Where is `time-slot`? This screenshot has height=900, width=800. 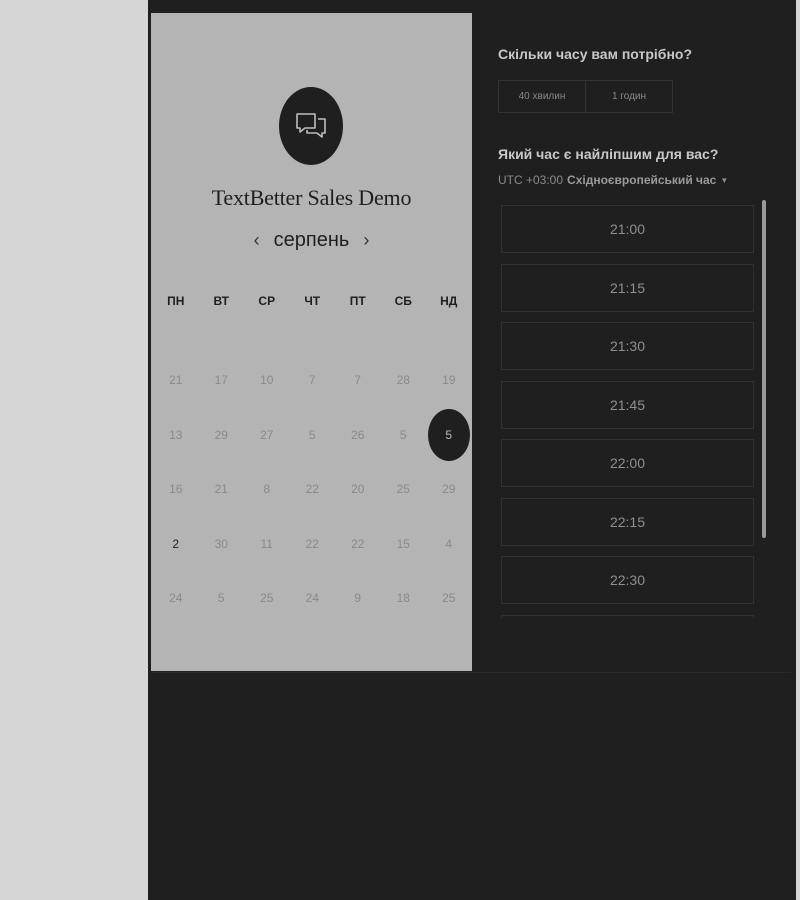 time-slot is located at coordinates (627, 616).